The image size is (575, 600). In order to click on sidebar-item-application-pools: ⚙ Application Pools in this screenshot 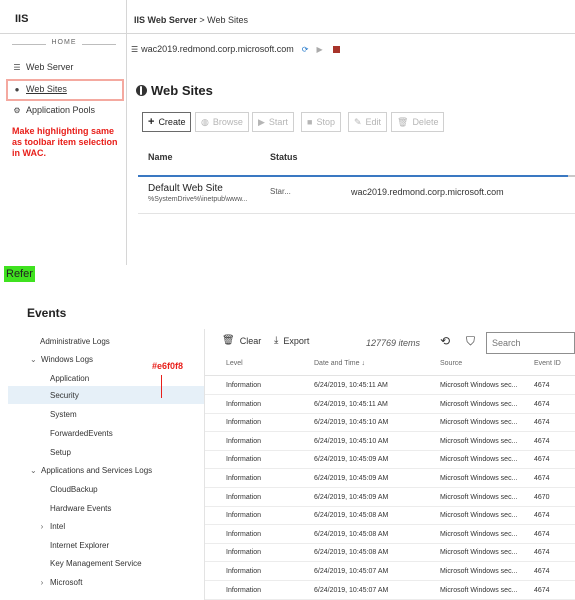, I will do `click(53, 110)`.